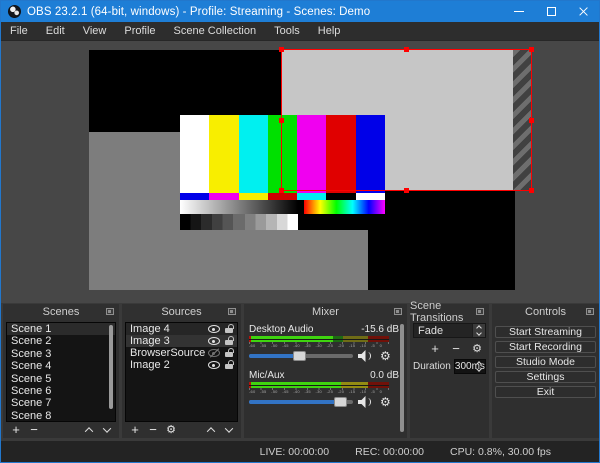  I want to click on start-recording-button: Start Recording, so click(545, 347).